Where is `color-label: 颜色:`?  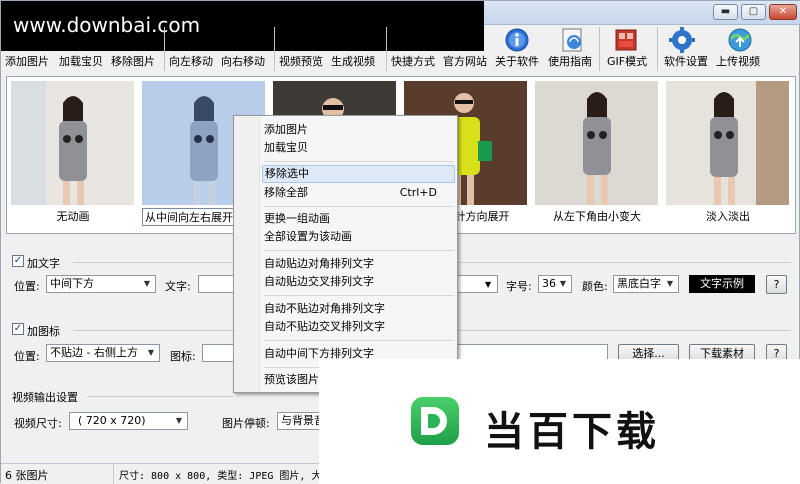
color-label: 颜色: is located at coordinates (595, 286).